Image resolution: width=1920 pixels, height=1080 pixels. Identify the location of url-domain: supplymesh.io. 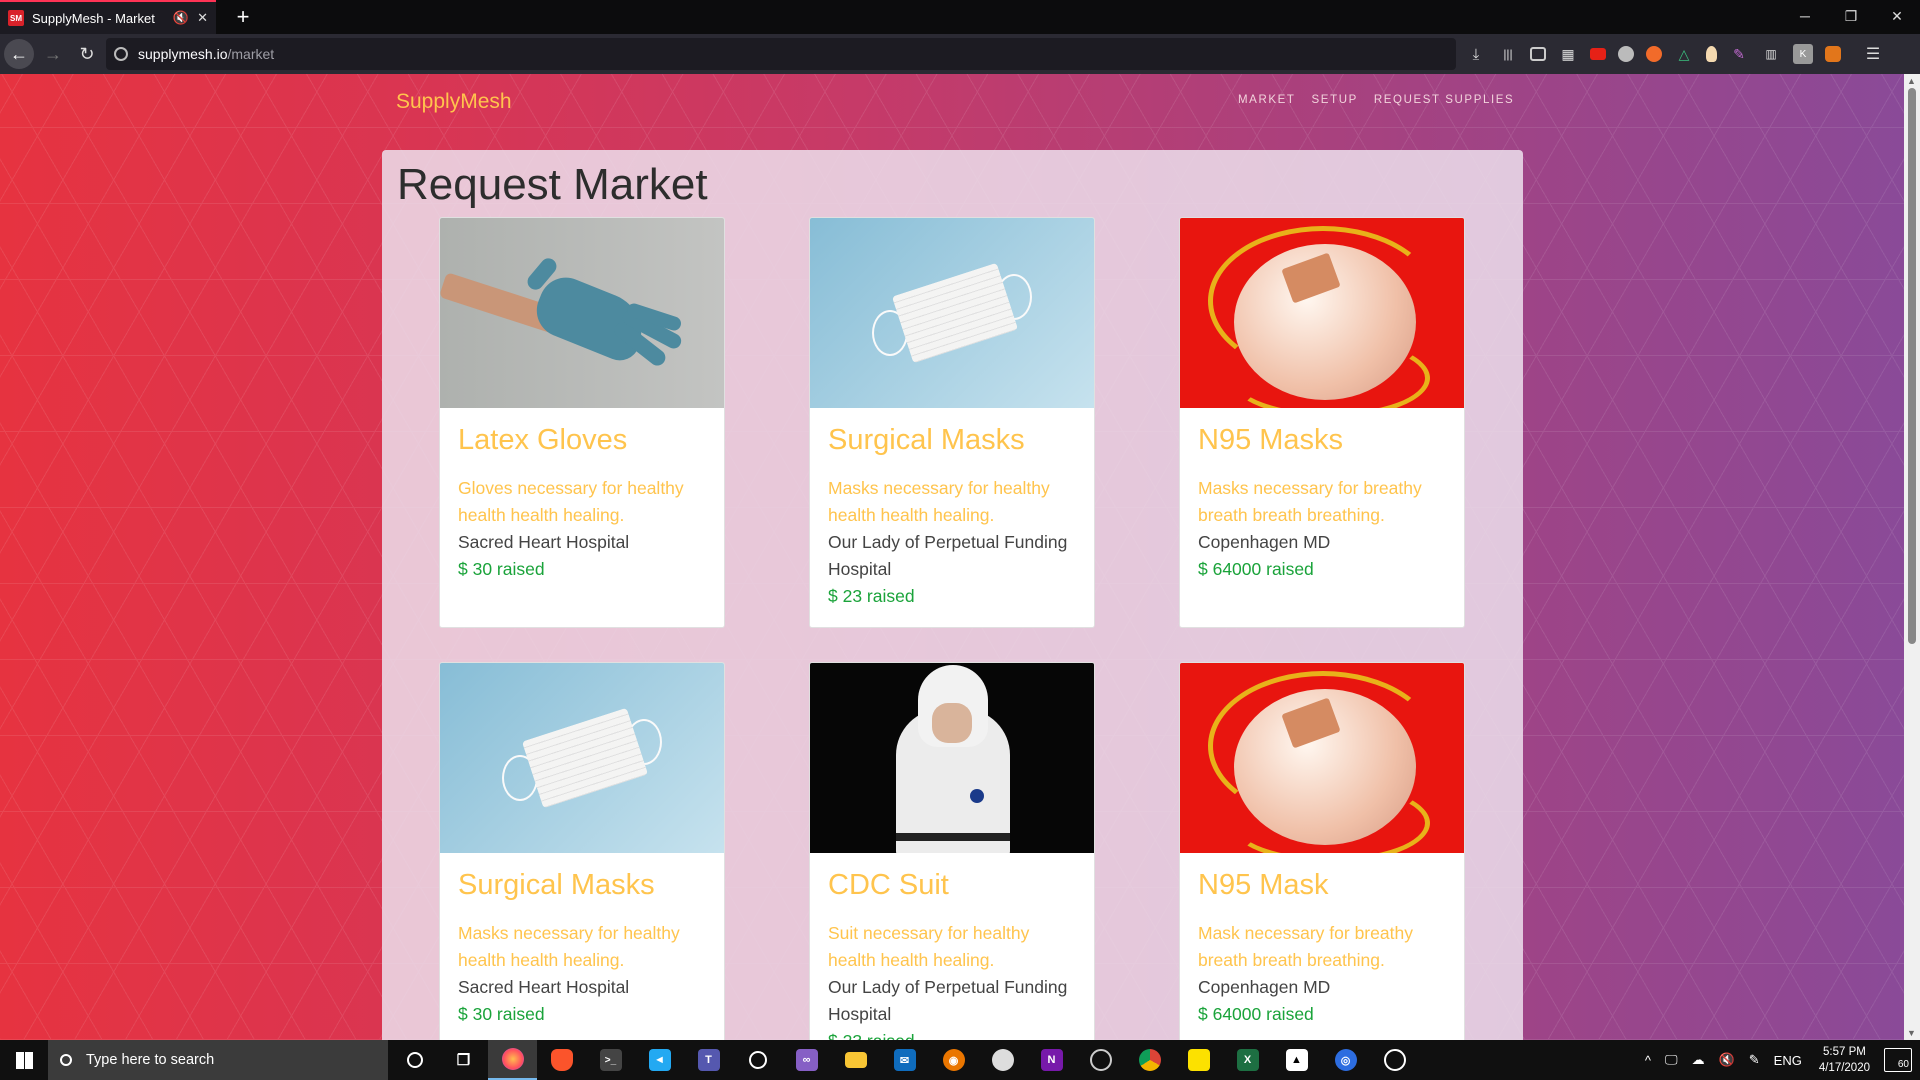
(183, 54).